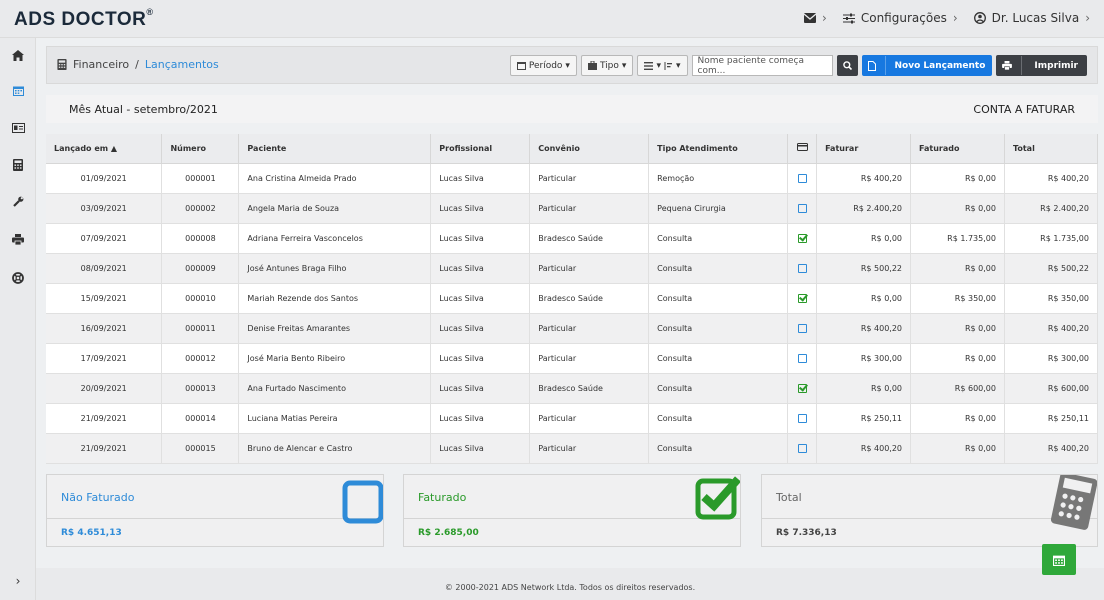  What do you see at coordinates (335, 208) in the screenshot?
I see `cell-paciente: Angela Maria de Souza` at bounding box center [335, 208].